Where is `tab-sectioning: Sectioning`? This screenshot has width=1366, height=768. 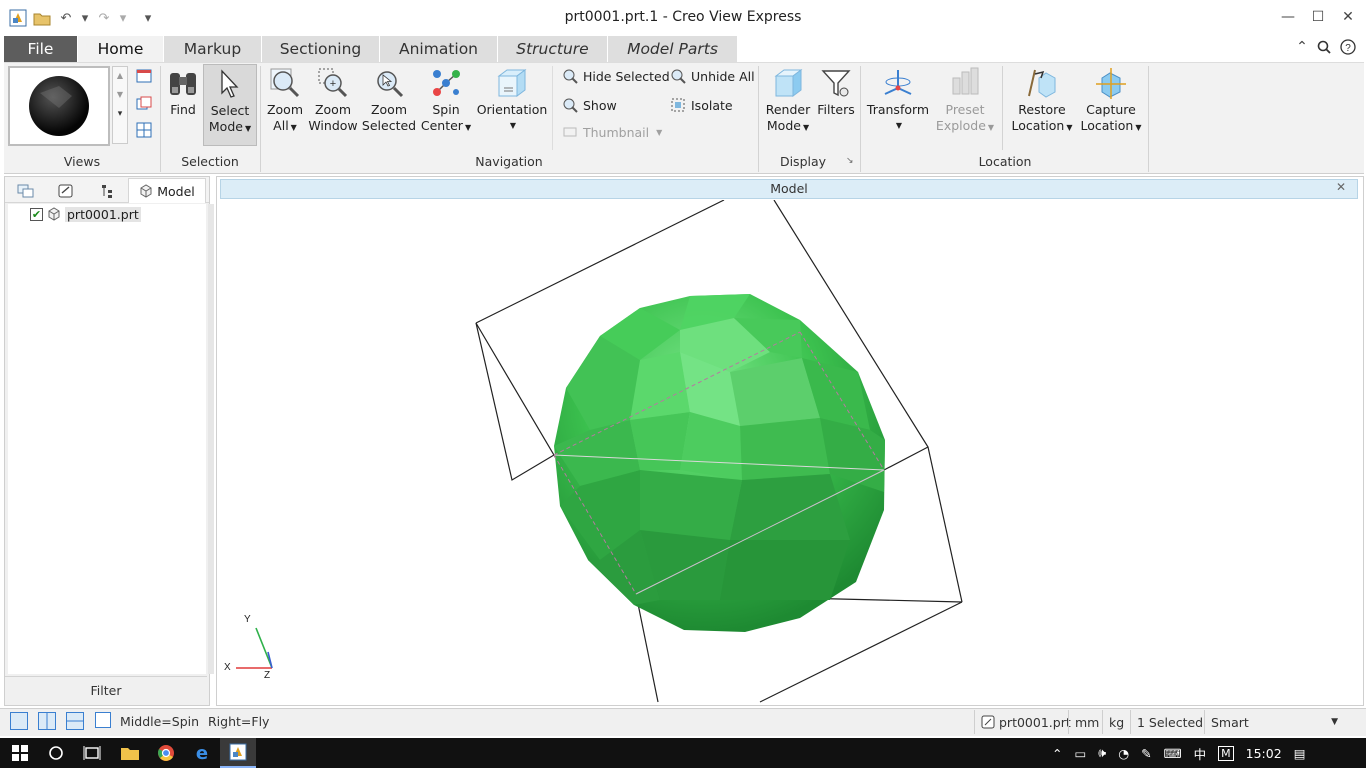 tab-sectioning: Sectioning is located at coordinates (321, 49).